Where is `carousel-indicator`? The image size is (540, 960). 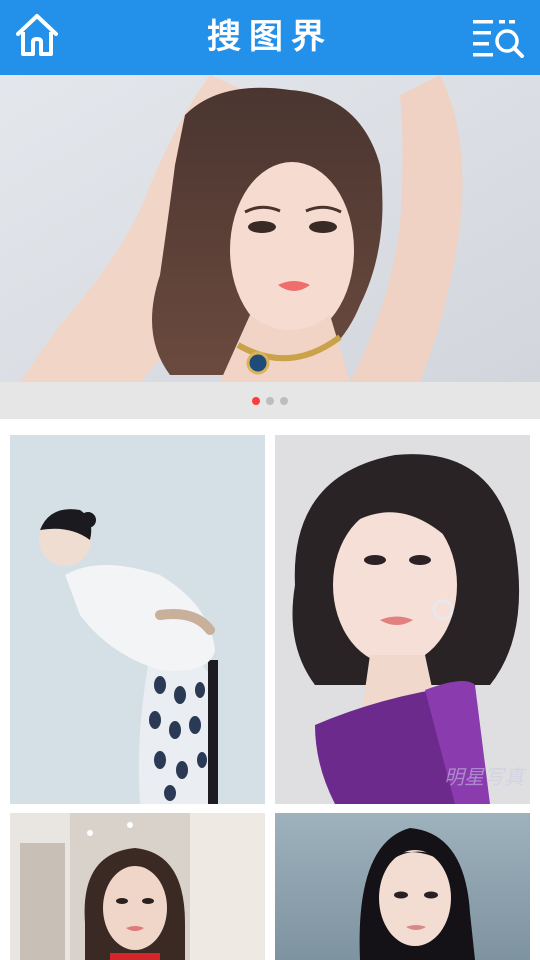
carousel-indicator is located at coordinates (270, 400).